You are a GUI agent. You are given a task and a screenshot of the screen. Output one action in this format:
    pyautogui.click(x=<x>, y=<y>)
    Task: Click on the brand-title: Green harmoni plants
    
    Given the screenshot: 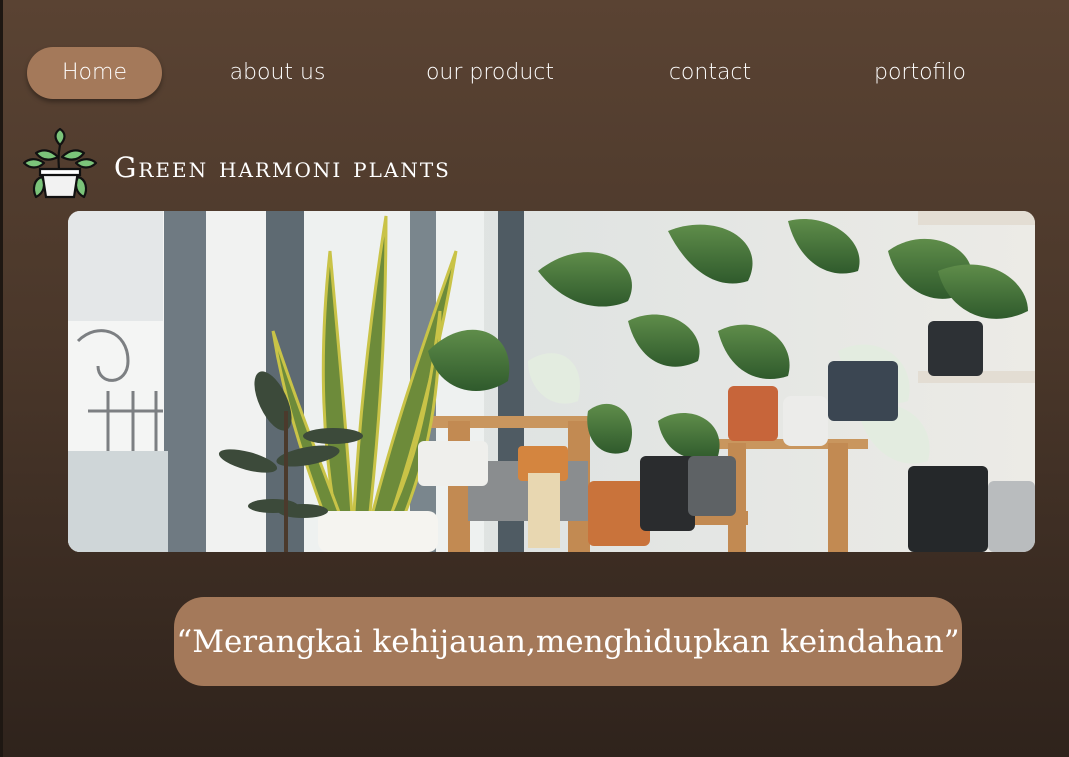 What is the action you would take?
    pyautogui.click(x=282, y=167)
    